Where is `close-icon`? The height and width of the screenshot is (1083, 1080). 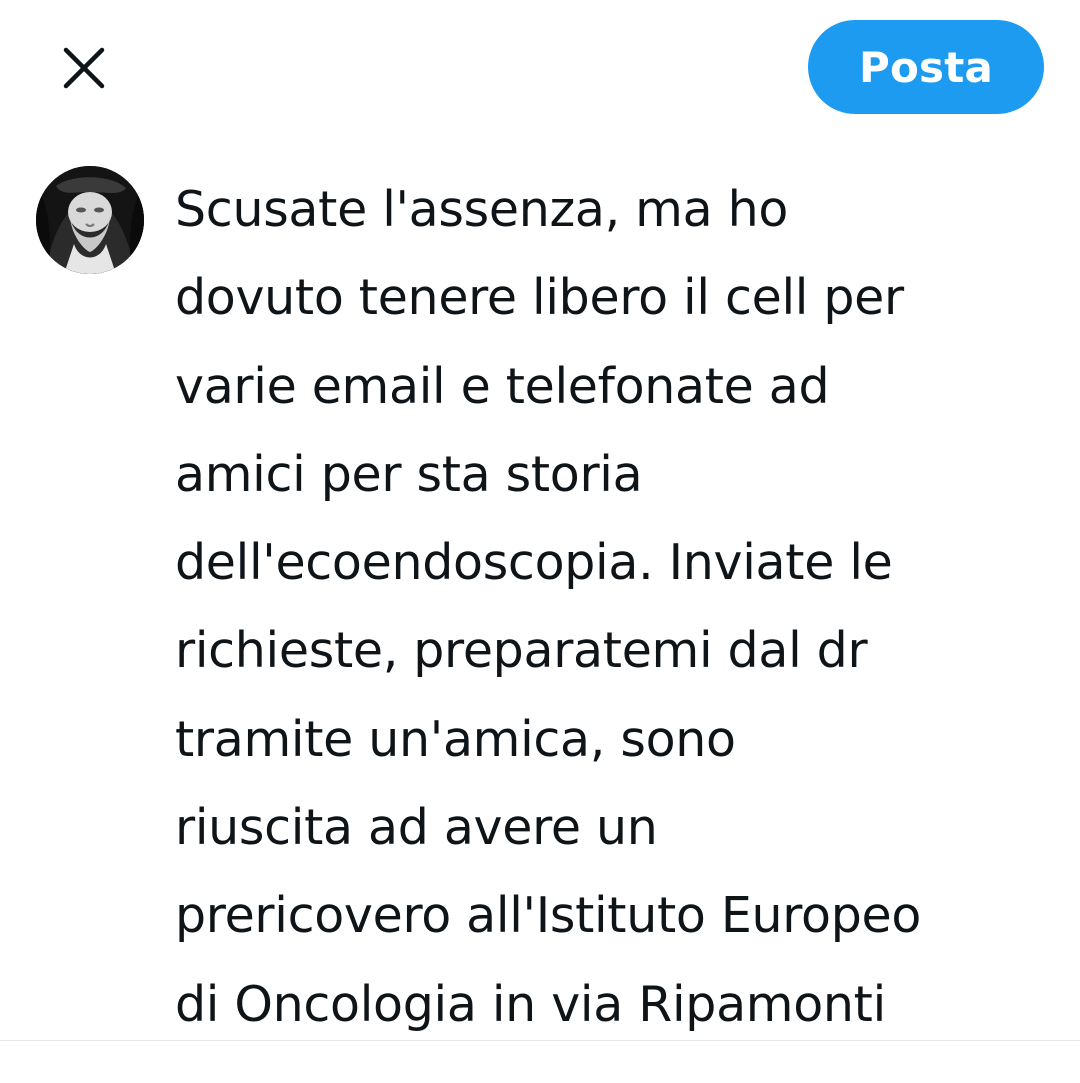 close-icon is located at coordinates (84, 68).